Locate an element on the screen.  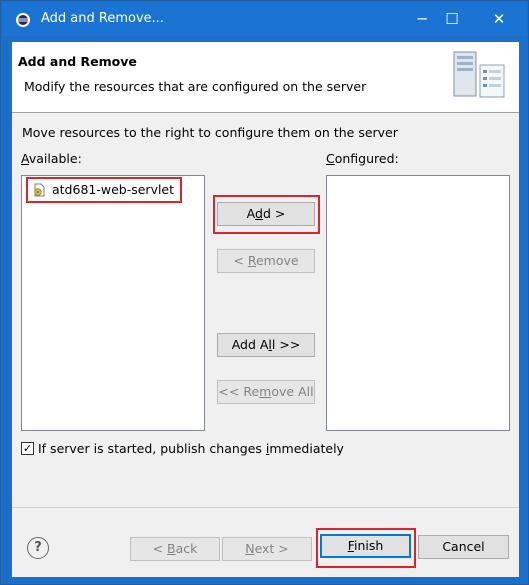
next-button: Next > is located at coordinates (267, 549).